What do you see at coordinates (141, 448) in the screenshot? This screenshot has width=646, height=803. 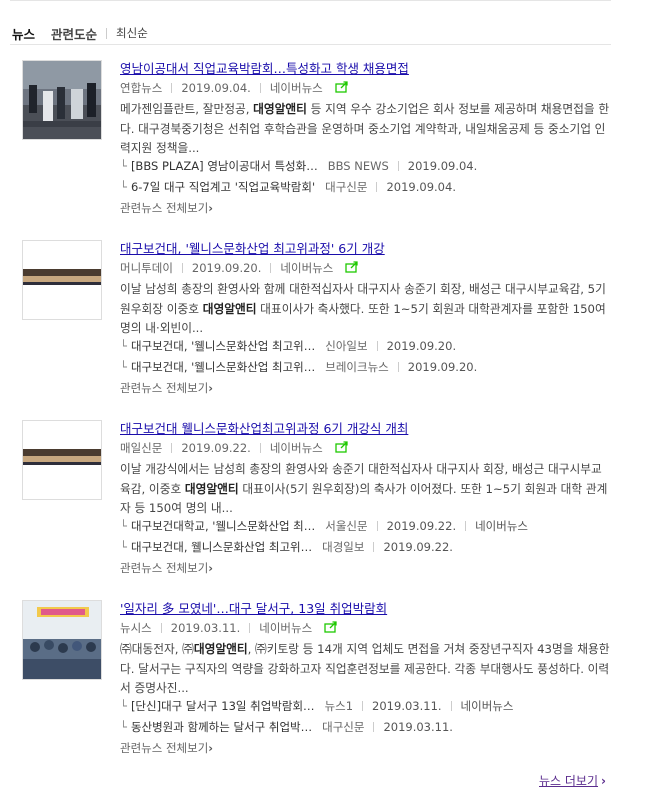 I see `news-source: 매일신문` at bounding box center [141, 448].